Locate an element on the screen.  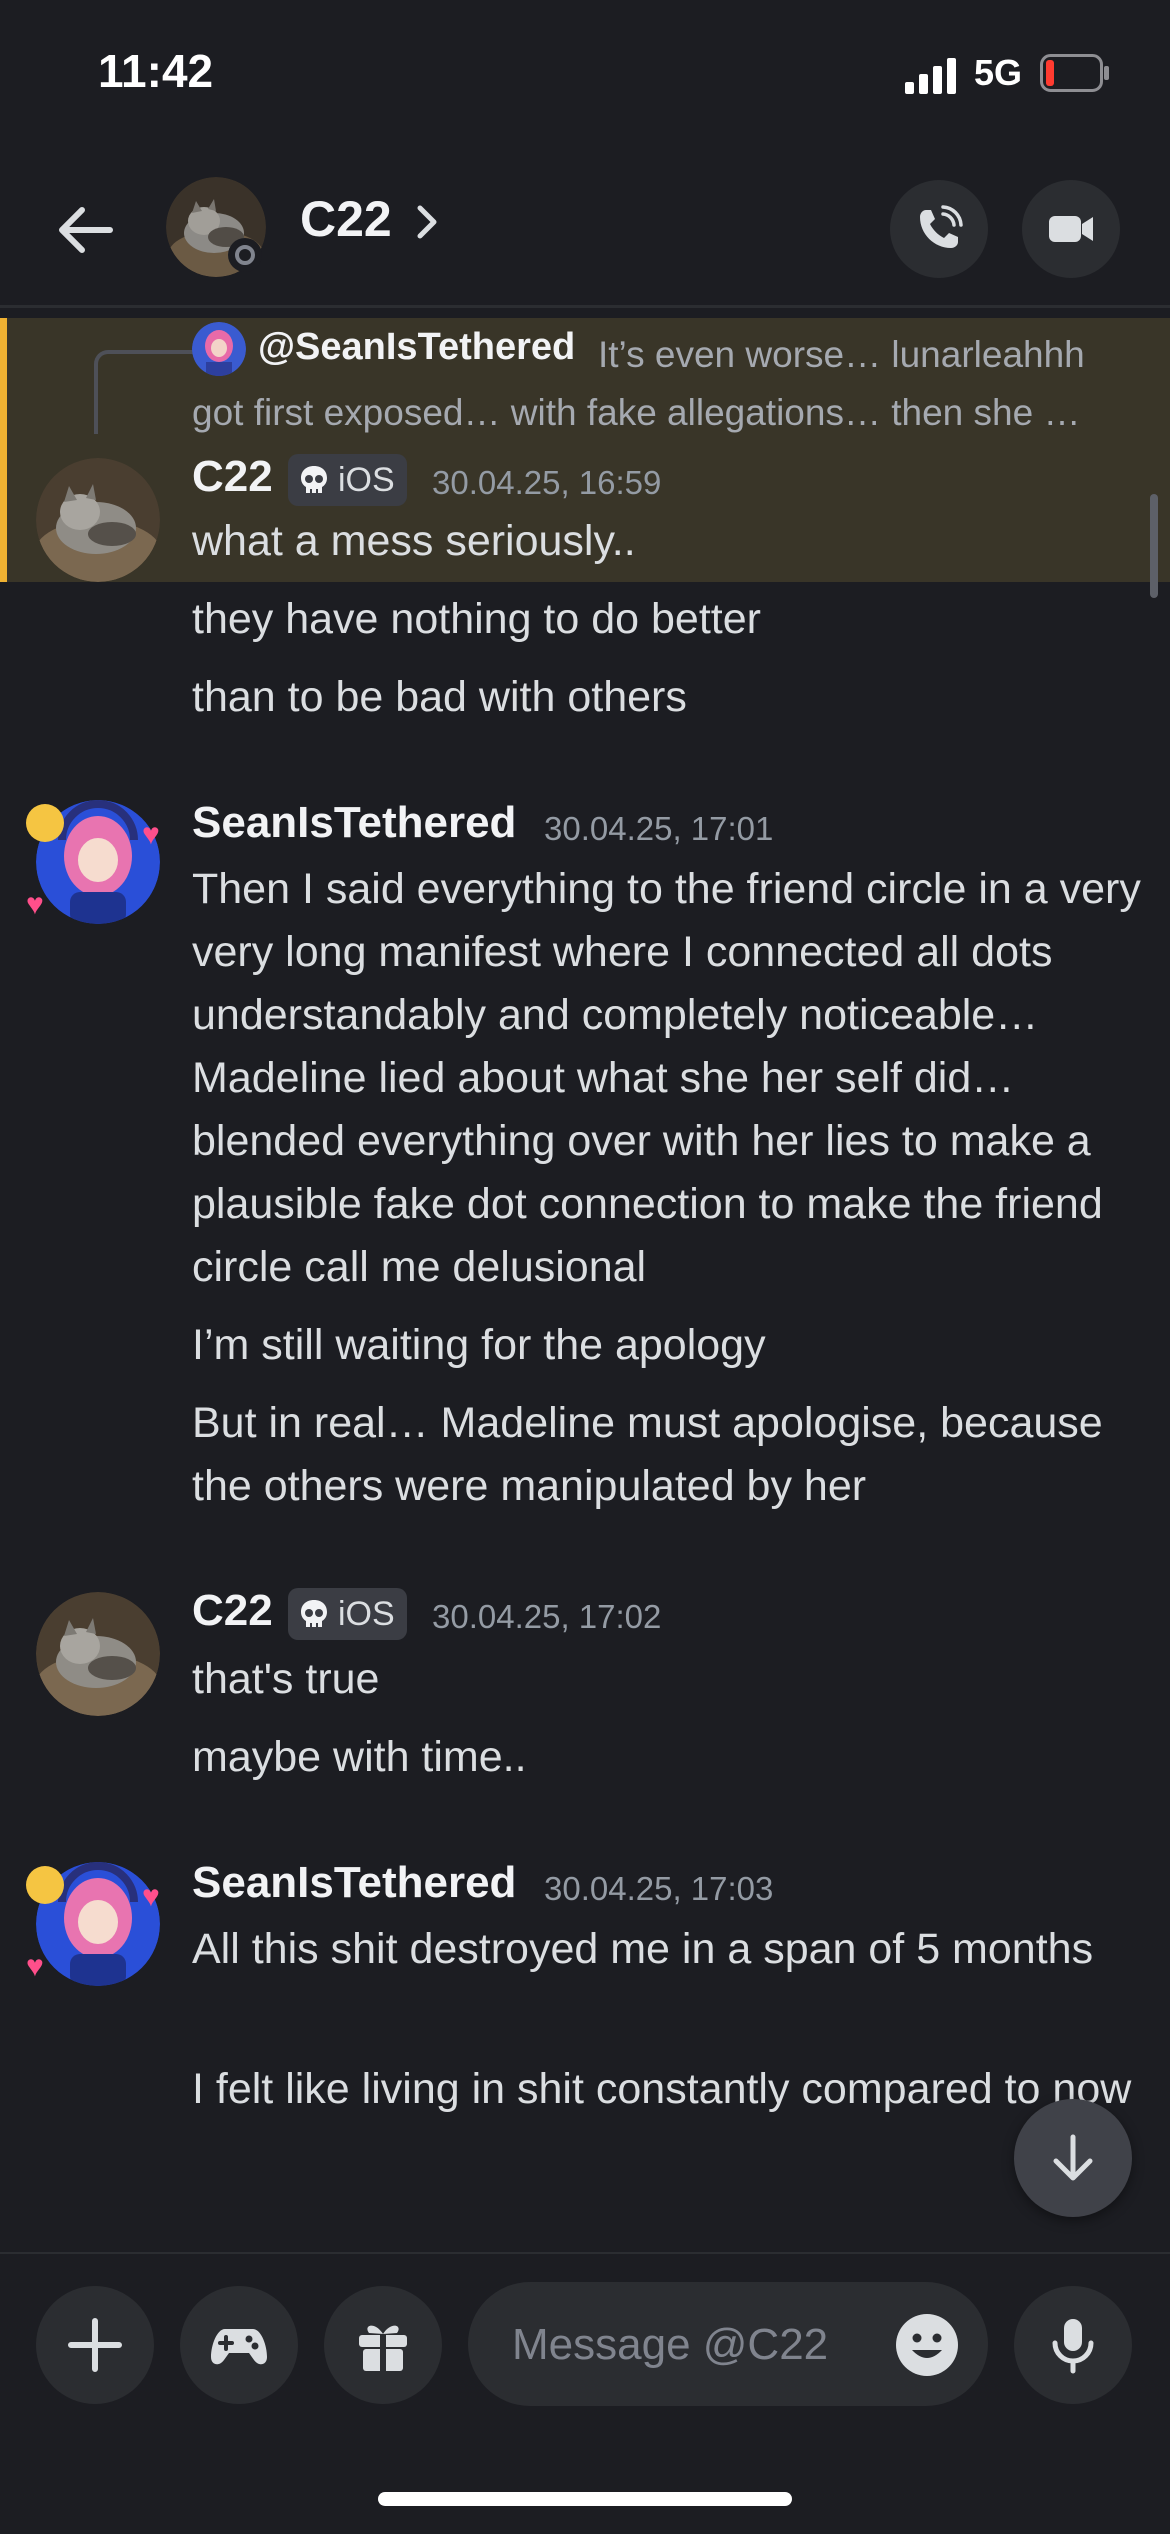
message-timestamp: 30.04.25, 17:02 is located at coordinates (547, 1616).